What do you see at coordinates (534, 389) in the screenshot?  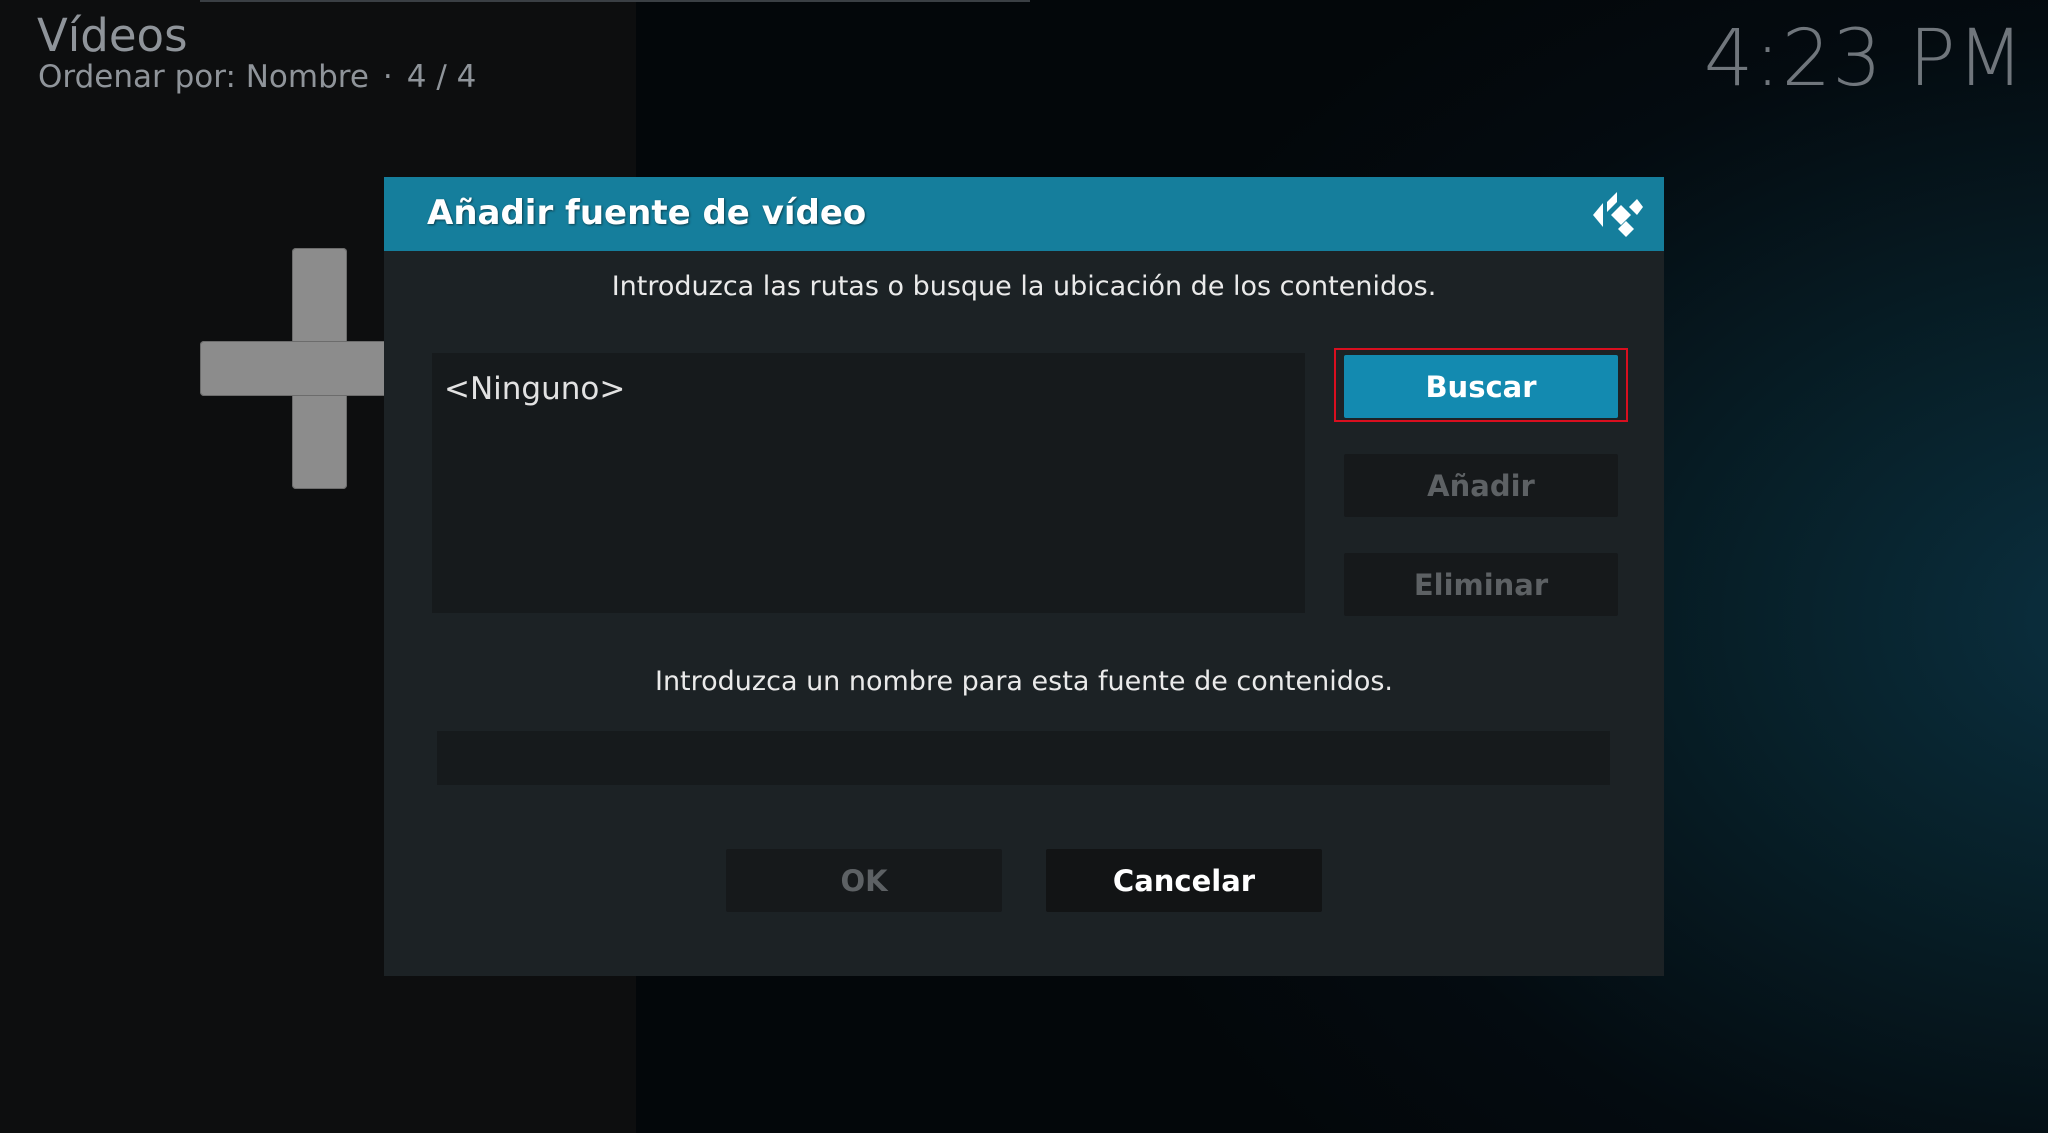 I see `path-list-item: <Ninguno>` at bounding box center [534, 389].